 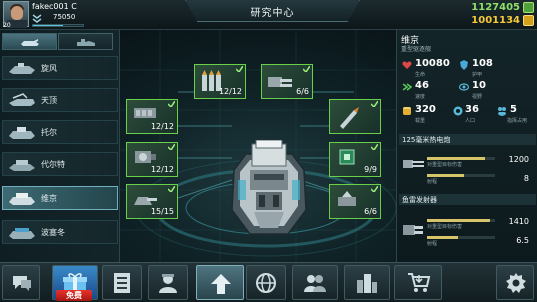 I want to click on alliance-icon, so click(x=315, y=283).